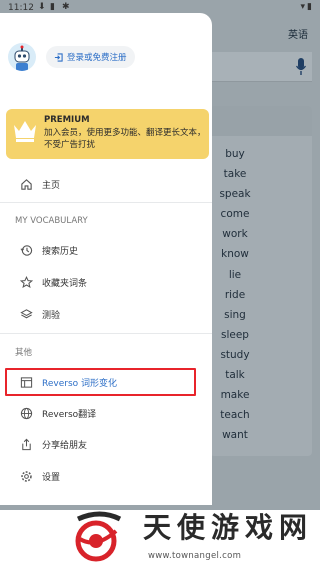  I want to click on bug-icon: ✱, so click(66, 7).